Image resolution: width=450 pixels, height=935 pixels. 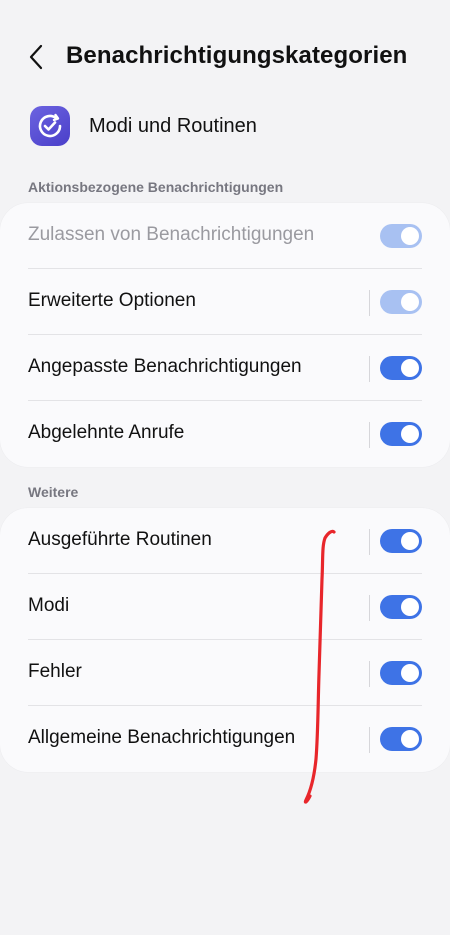 What do you see at coordinates (225, 607) in the screenshot?
I see `setting-row-modes: Modi` at bounding box center [225, 607].